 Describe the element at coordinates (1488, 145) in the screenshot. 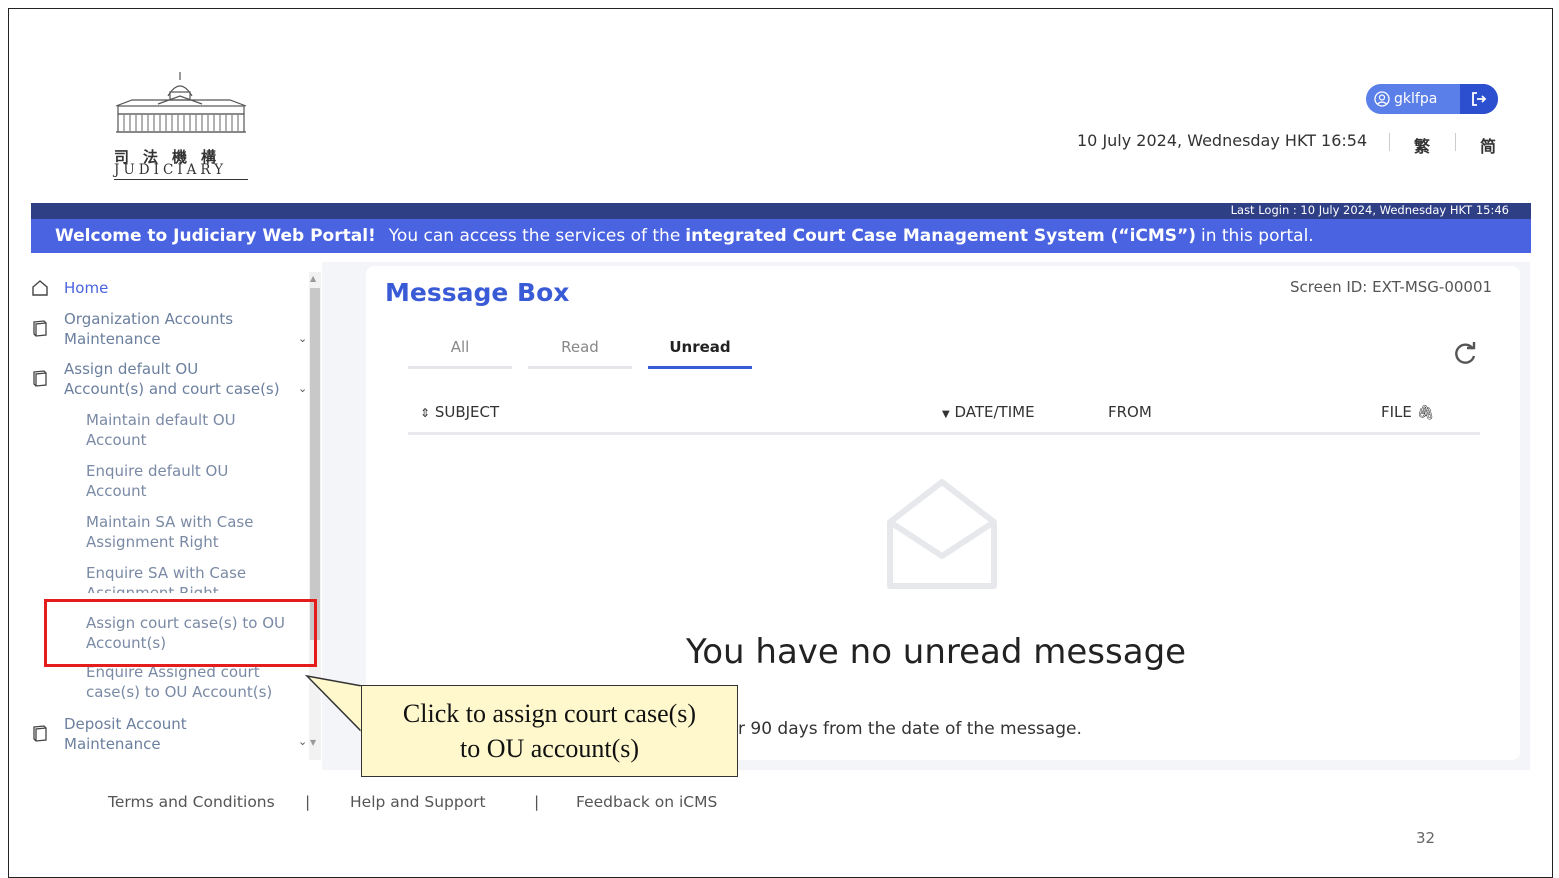

I see `lang-simplified-button: 简` at that location.